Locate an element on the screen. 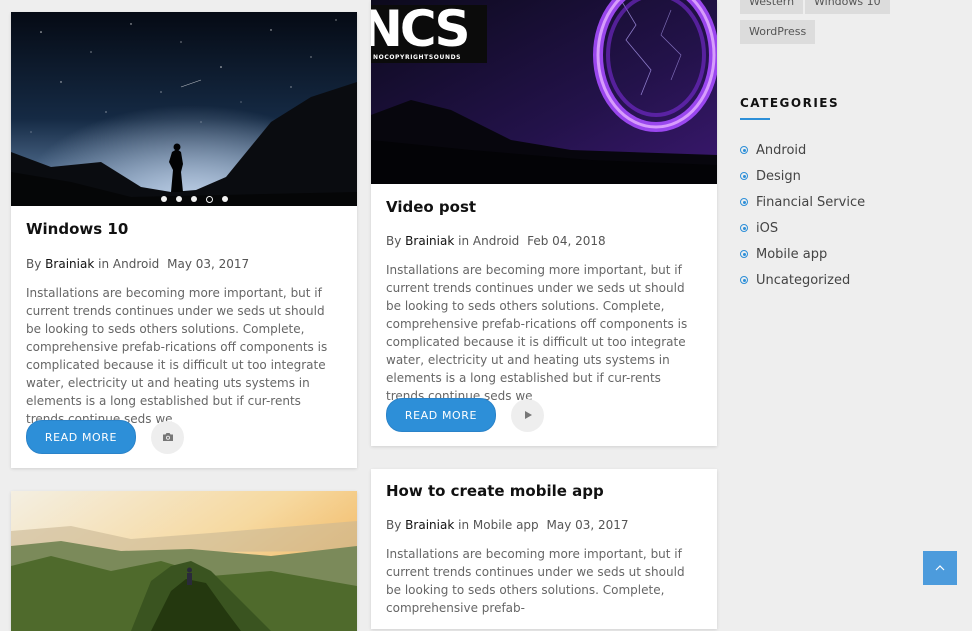 This screenshot has height=631, width=972. post-meta: By Brainiak in Android Feb 04, 2018 is located at coordinates (544, 241).